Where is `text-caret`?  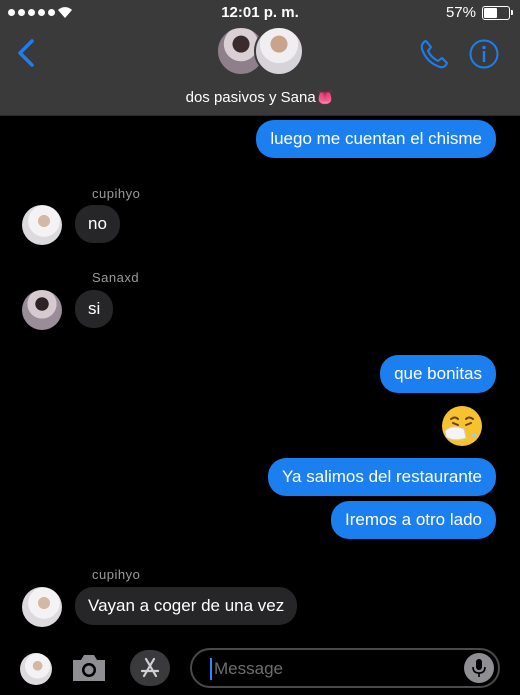
text-caret is located at coordinates (211, 669).